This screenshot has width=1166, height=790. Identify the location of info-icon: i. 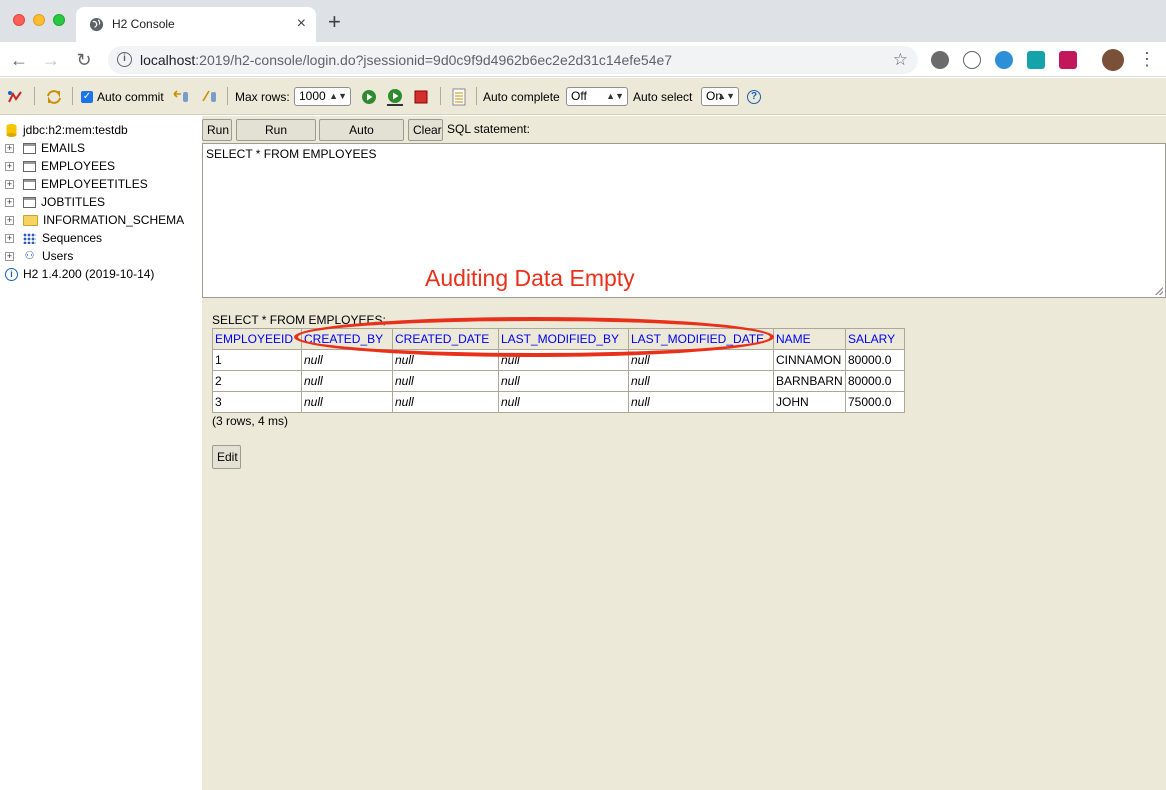
(124, 59).